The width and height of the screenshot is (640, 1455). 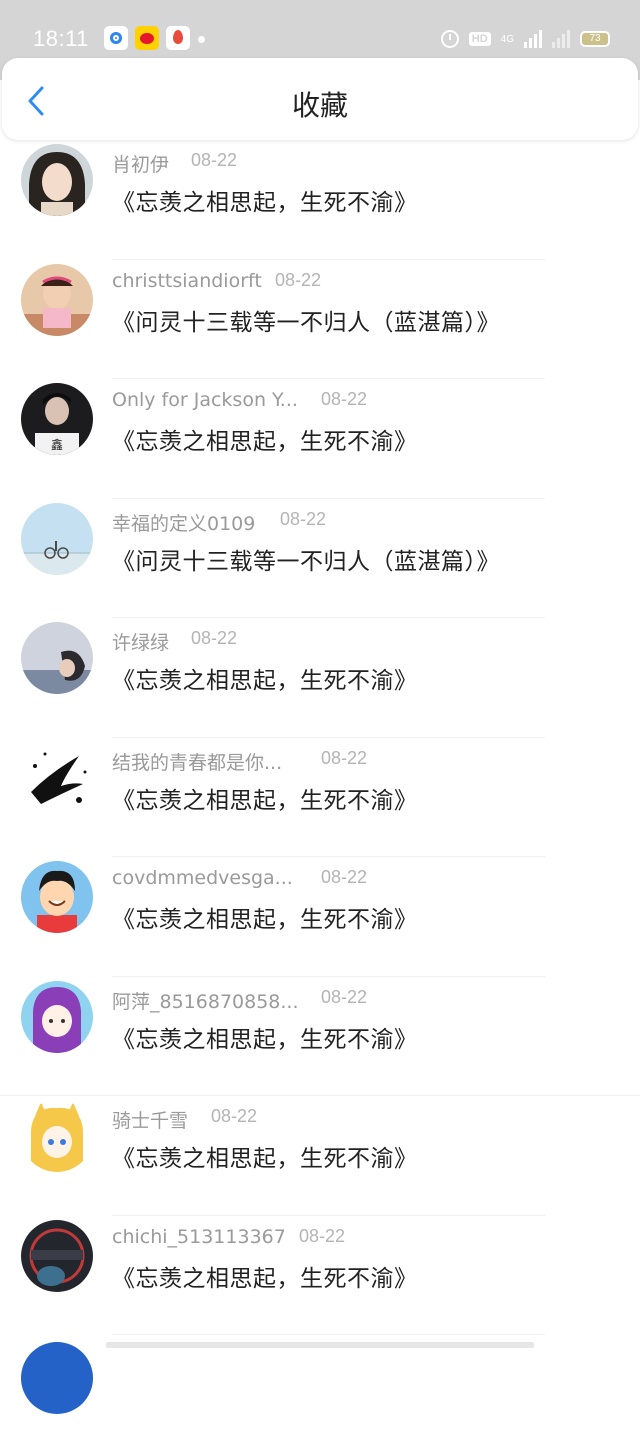 What do you see at coordinates (595, 39) in the screenshot?
I see `battery-icon: 73` at bounding box center [595, 39].